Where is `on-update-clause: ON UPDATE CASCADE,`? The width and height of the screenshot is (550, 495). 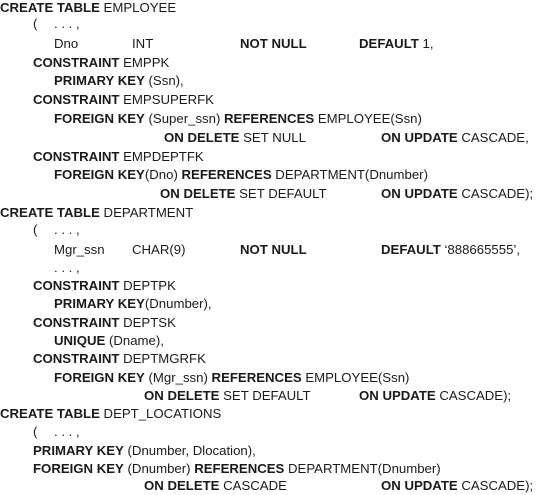
on-update-clause: ON UPDATE CASCADE, is located at coordinates (455, 137).